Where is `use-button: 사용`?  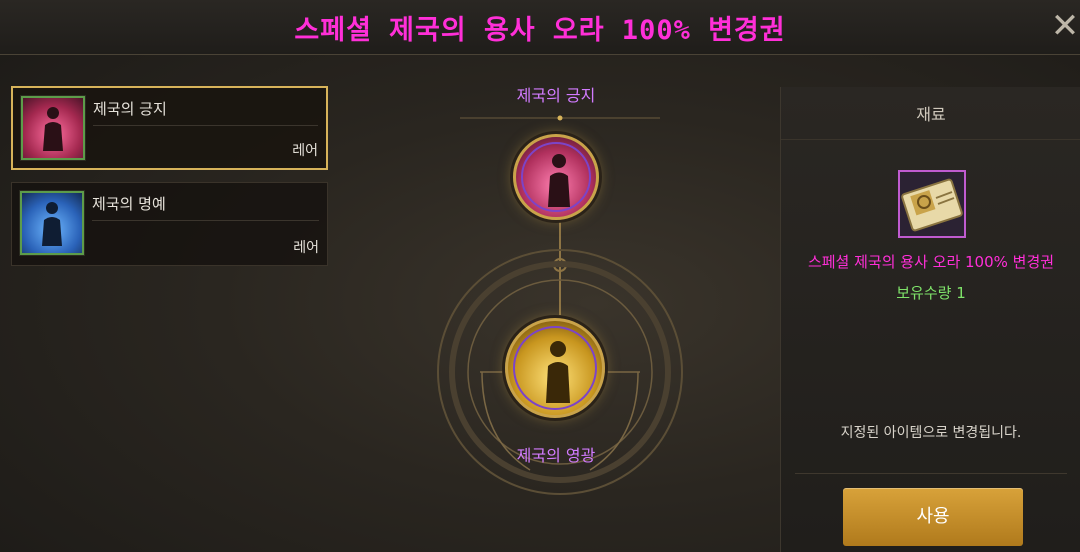 use-button: 사용 is located at coordinates (933, 517).